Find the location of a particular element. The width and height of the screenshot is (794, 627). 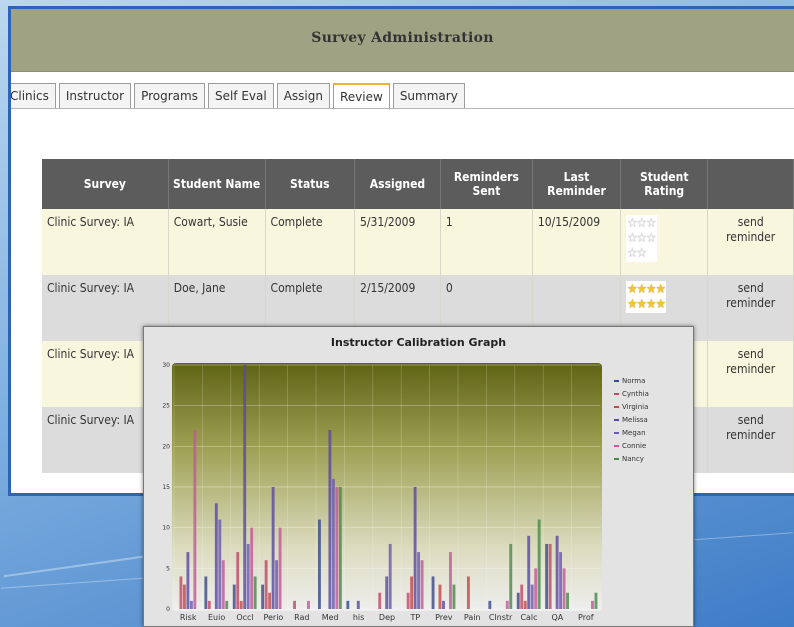

star-rating-icon: ☆☆☆ ☆☆☆ ☆☆ is located at coordinates (641, 238).